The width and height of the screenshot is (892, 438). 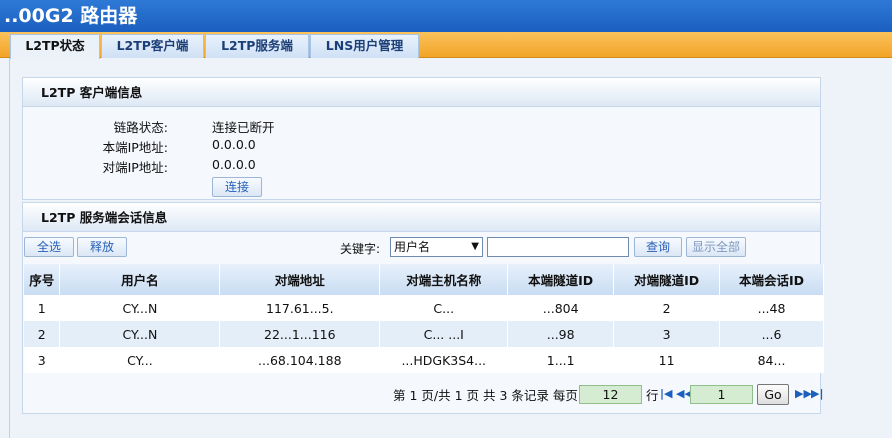 What do you see at coordinates (135, 147) in the screenshot?
I see `local-ip-label: 本端IP地址:` at bounding box center [135, 147].